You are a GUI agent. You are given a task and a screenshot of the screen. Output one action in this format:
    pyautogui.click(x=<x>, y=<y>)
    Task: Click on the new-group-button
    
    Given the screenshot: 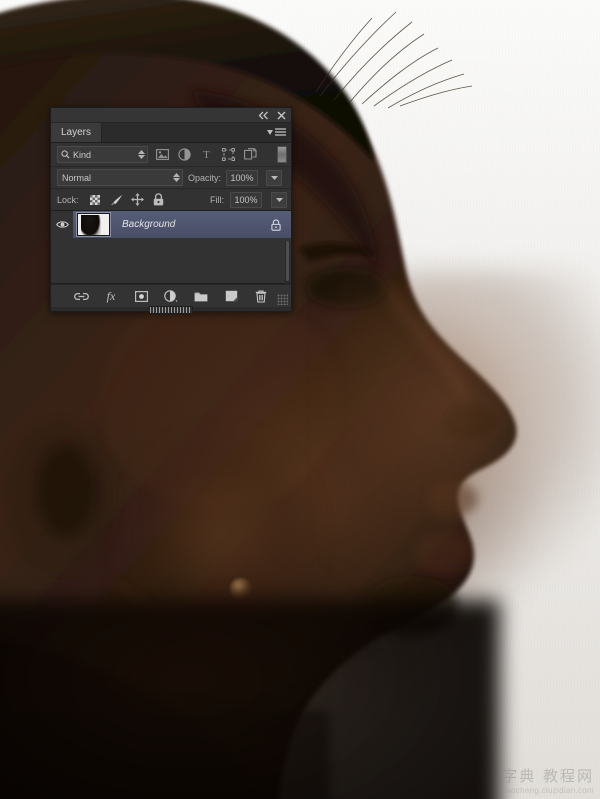 What is the action you would take?
    pyautogui.click(x=201, y=296)
    